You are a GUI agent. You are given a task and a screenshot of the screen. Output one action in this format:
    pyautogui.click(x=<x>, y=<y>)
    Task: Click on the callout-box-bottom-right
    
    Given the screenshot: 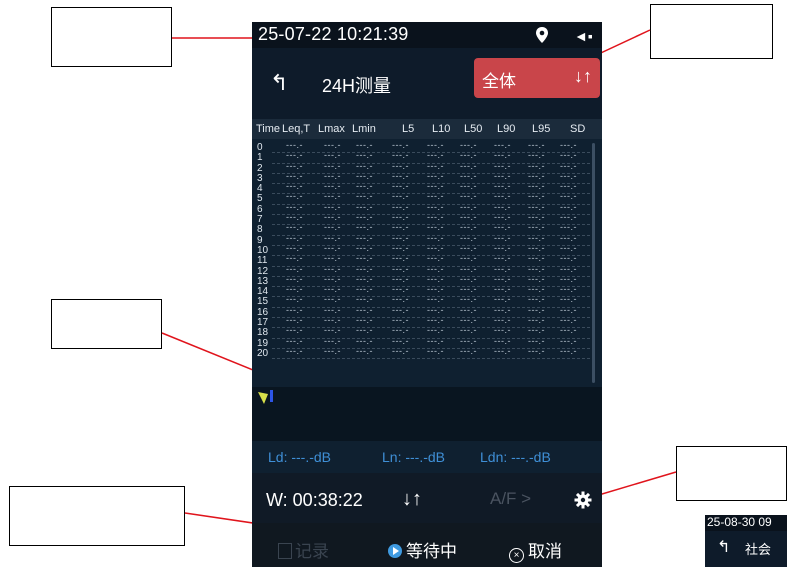 What is the action you would take?
    pyautogui.click(x=731, y=473)
    